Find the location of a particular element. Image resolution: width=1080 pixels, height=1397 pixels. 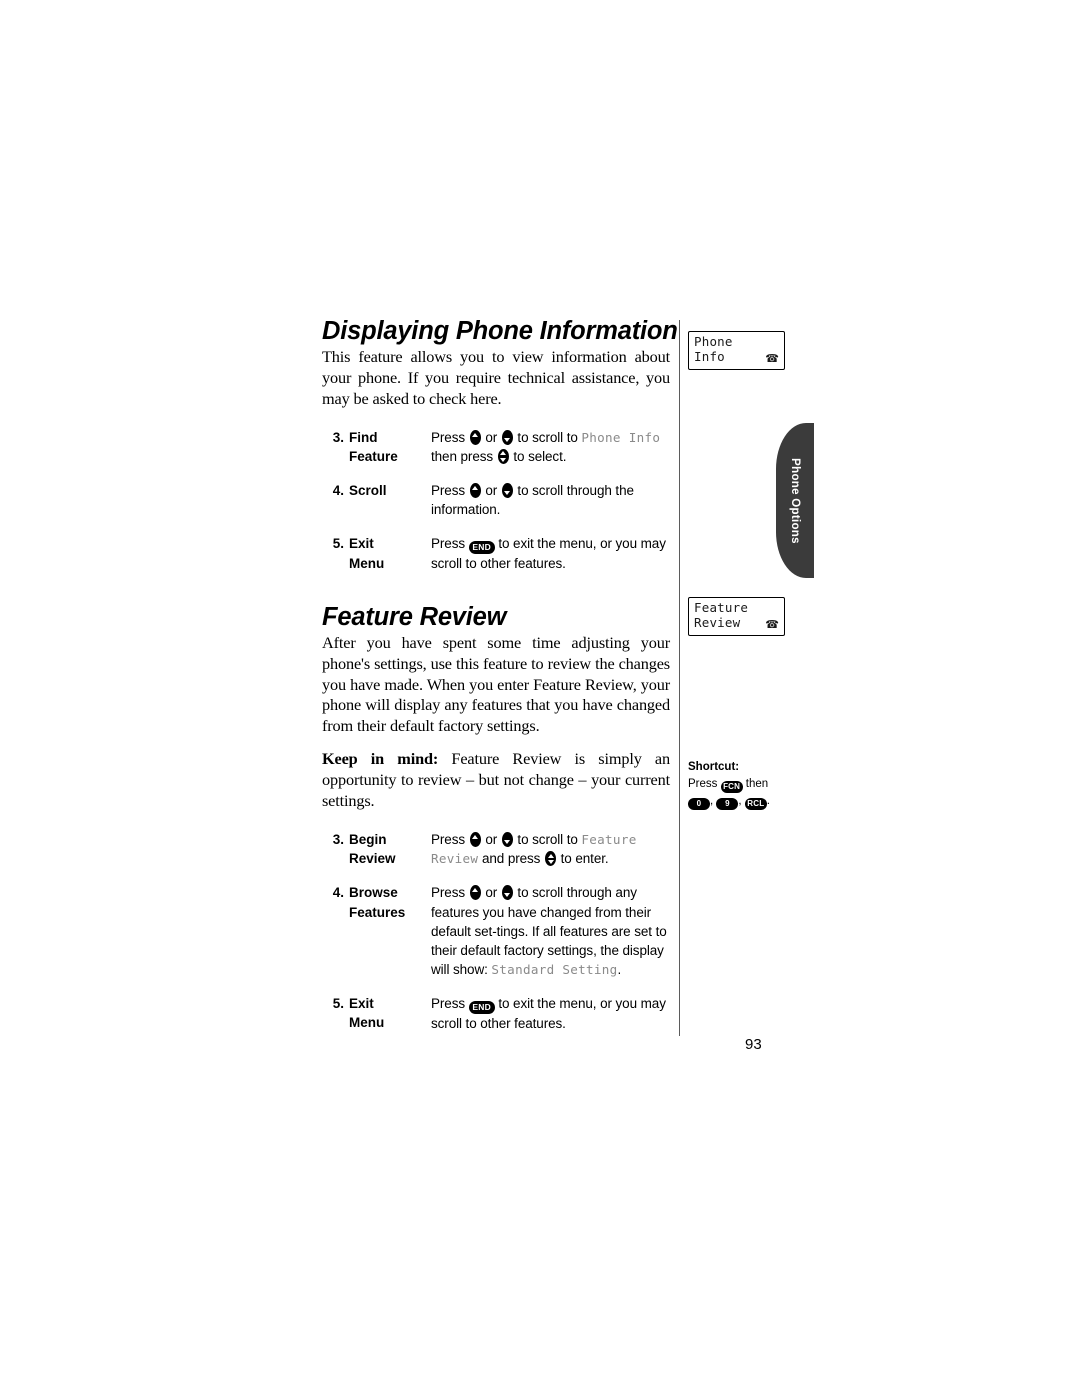

shortcut-block: Shortcut: Press FCN then 0, 9, RCL. is located at coordinates (753, 785).